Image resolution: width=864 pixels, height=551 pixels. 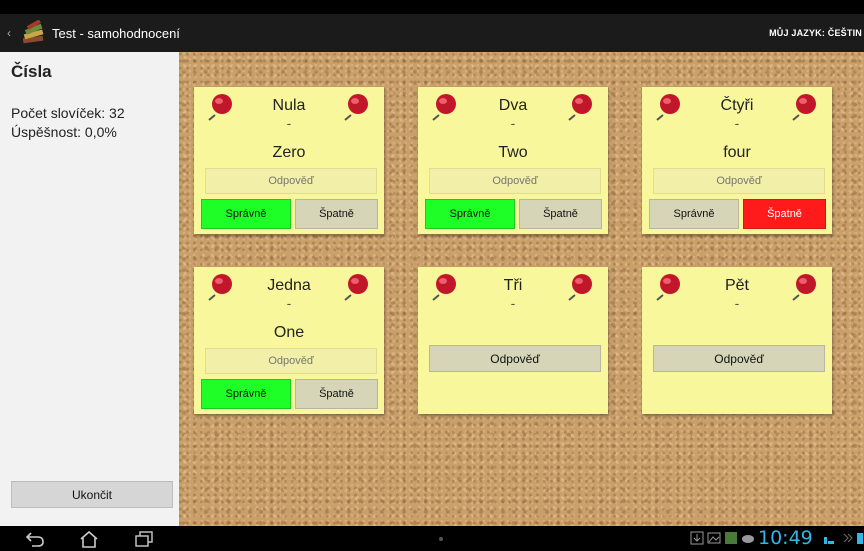 What do you see at coordinates (144, 539) in the screenshot?
I see `recent-apps-icon` at bounding box center [144, 539].